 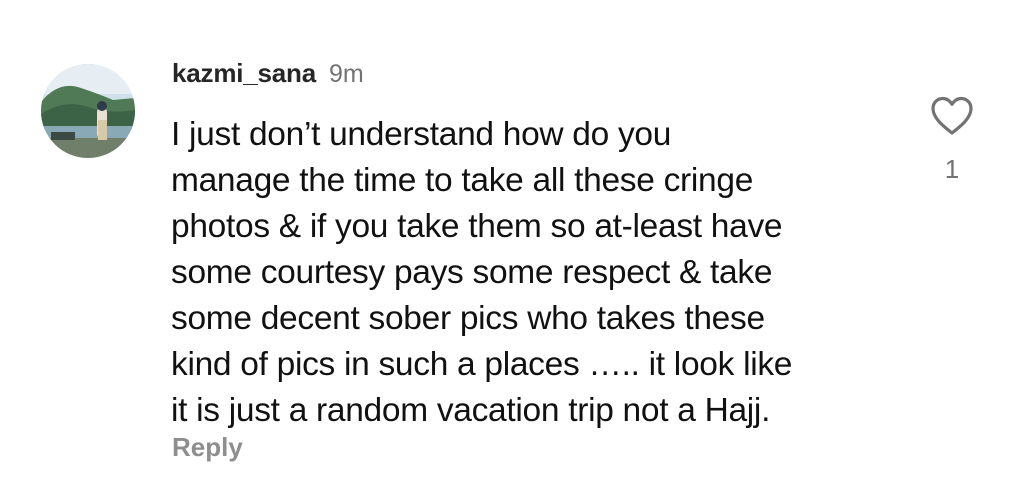 I want to click on comment-header: kazmi_sana 9m, so click(x=268, y=75).